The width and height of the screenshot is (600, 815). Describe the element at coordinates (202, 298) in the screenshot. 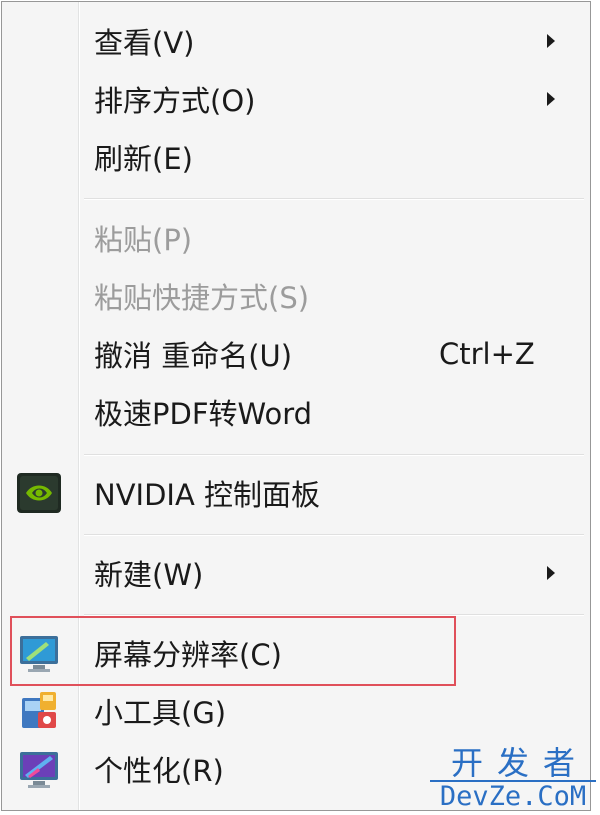

I see `menu-item-label: 粘贴快捷方式(S)` at that location.